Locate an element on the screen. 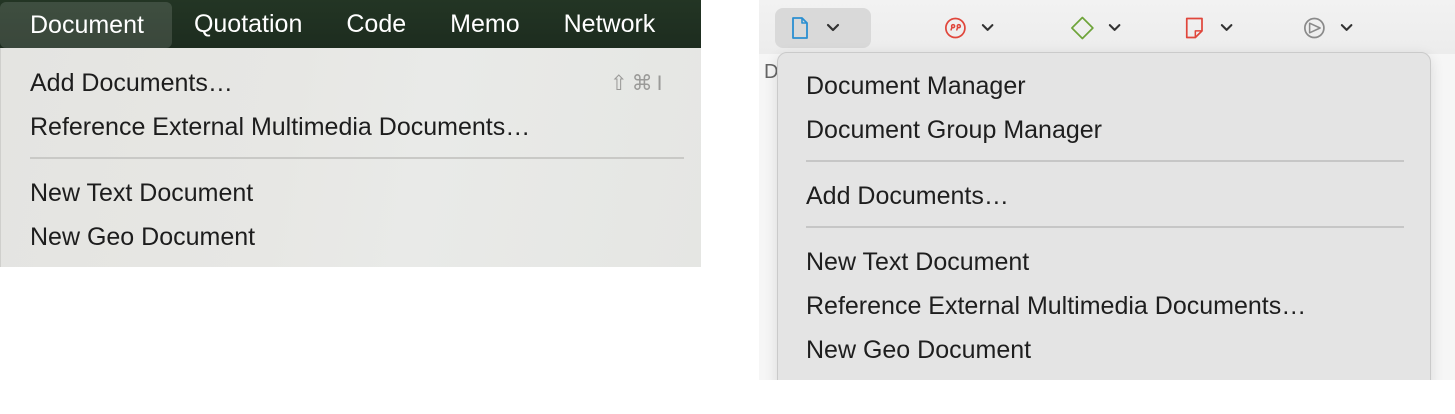 The height and width of the screenshot is (414, 1455). toolbar-code-button is located at coordinates (1096, 28).